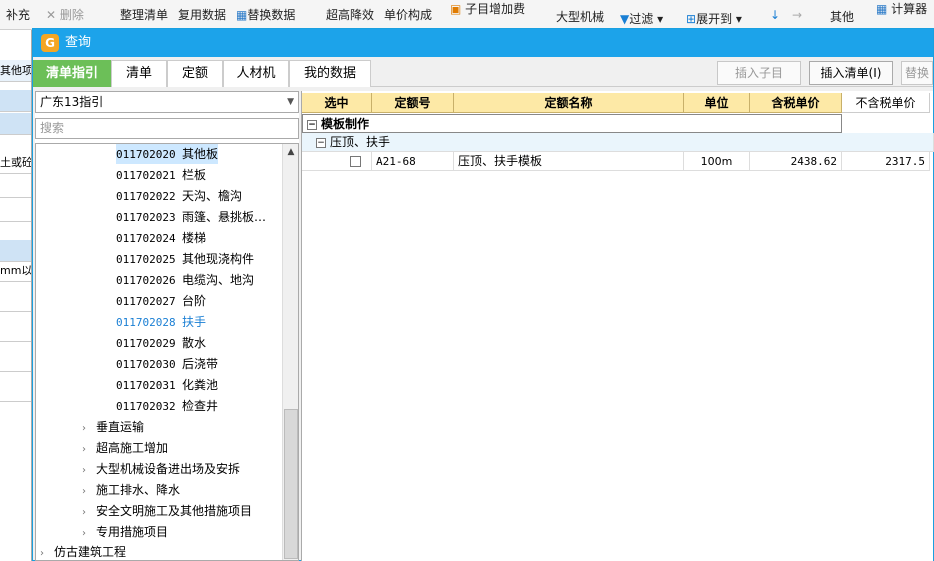 The width and height of the screenshot is (934, 561). Describe the element at coordinates (16, 295) in the screenshot. I see `background-table-strip: 其他项 土或砼 mm以内` at that location.